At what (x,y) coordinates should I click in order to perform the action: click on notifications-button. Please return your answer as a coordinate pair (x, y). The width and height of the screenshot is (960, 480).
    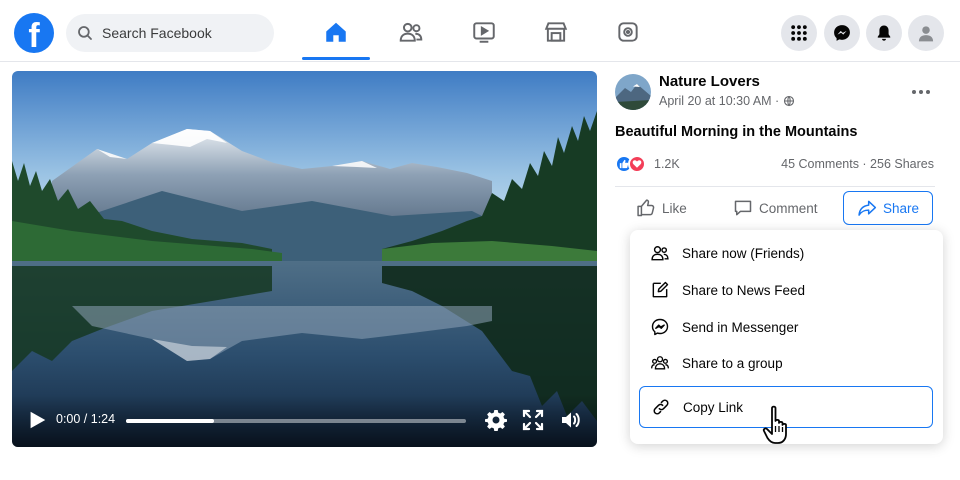
    Looking at the image, I should click on (884, 33).